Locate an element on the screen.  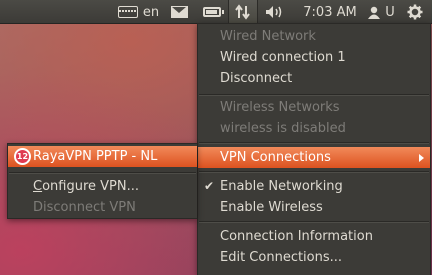
keyboard-icon is located at coordinates (128, 12).